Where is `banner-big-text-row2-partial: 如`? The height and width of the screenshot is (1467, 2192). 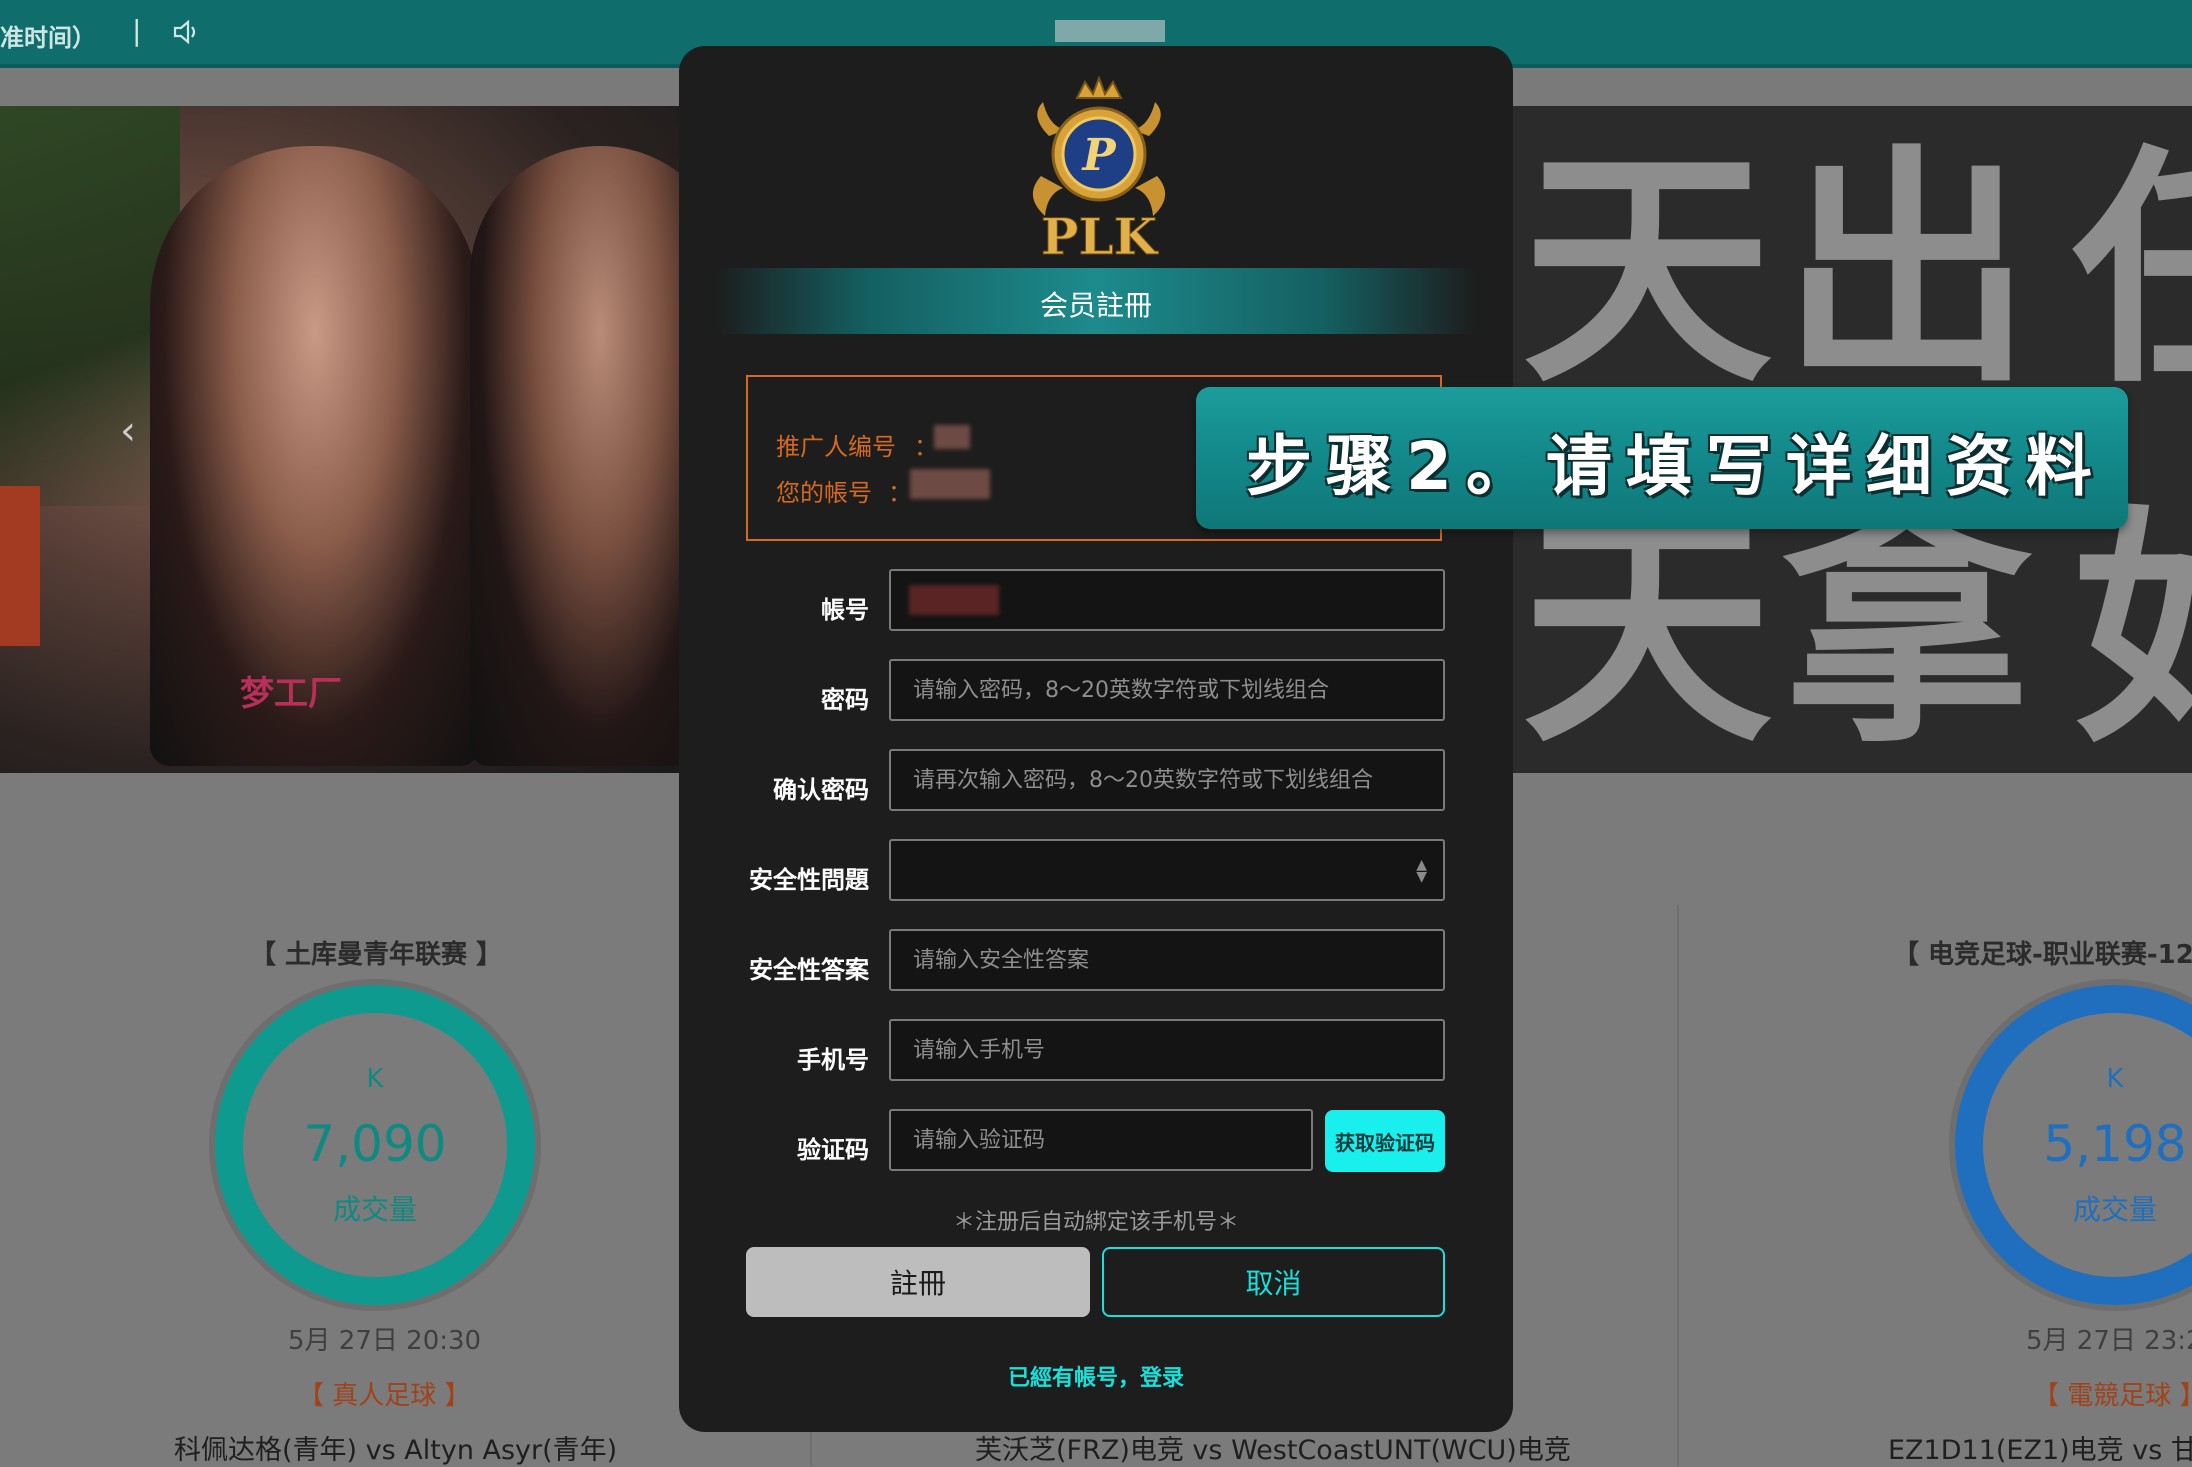 banner-big-text-row2-partial: 如 is located at coordinates (2132, 631).